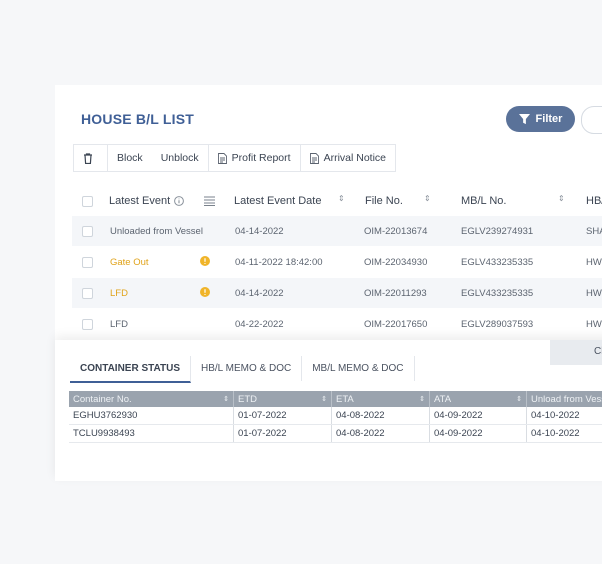  Describe the element at coordinates (139, 201) in the screenshot. I see `column-header-latest-event: Latest Event` at that location.